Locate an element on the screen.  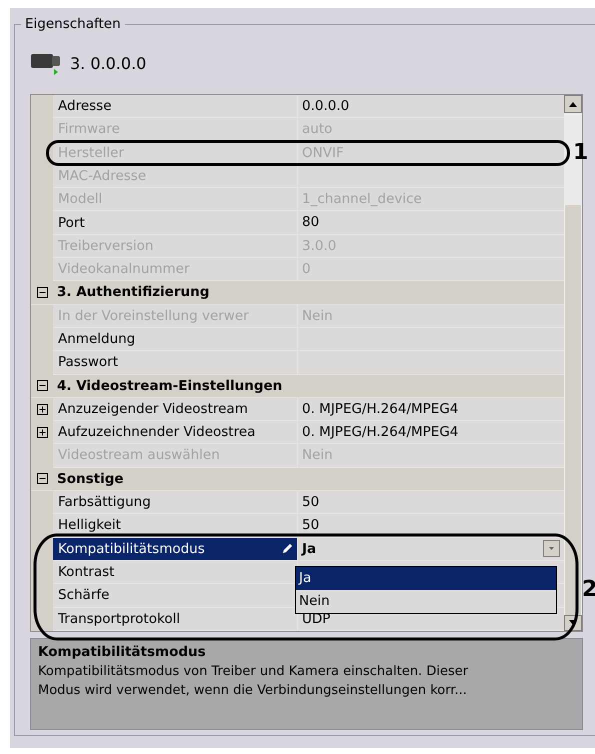
category-label: 4. Videostream-Einstellungen is located at coordinates (169, 386).